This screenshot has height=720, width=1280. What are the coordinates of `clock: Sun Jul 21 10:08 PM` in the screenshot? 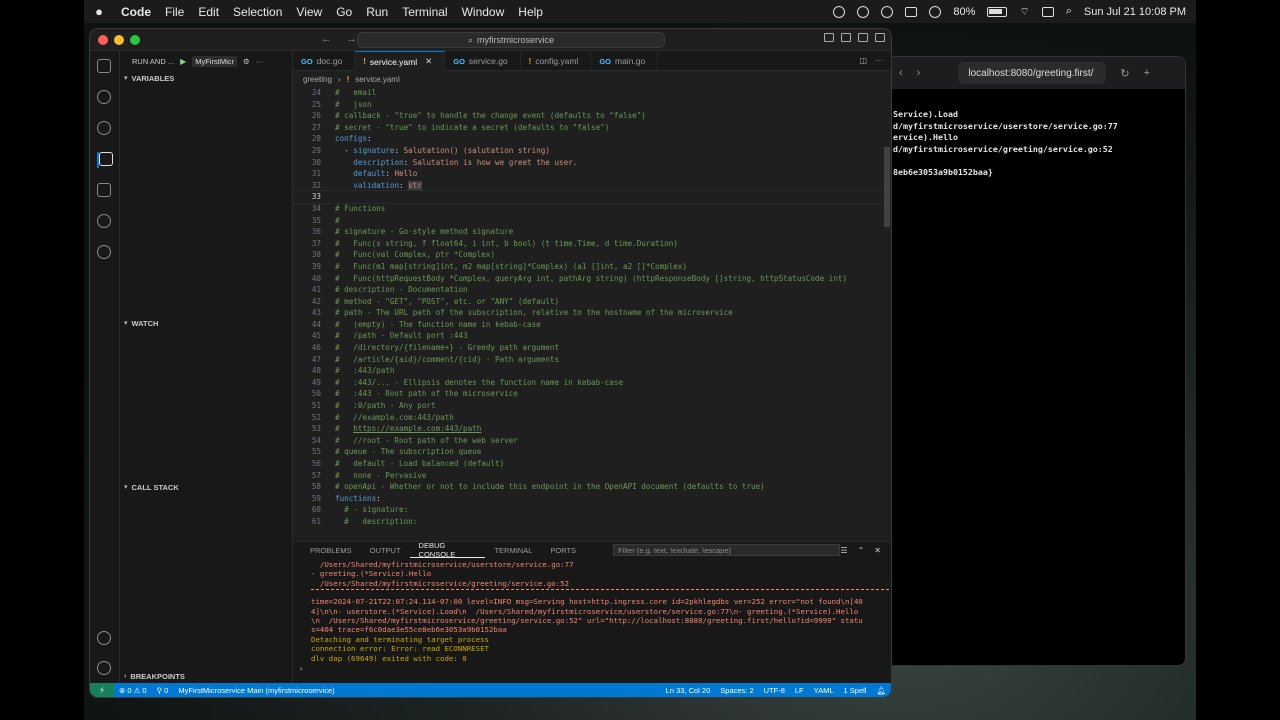 It's located at (1135, 12).